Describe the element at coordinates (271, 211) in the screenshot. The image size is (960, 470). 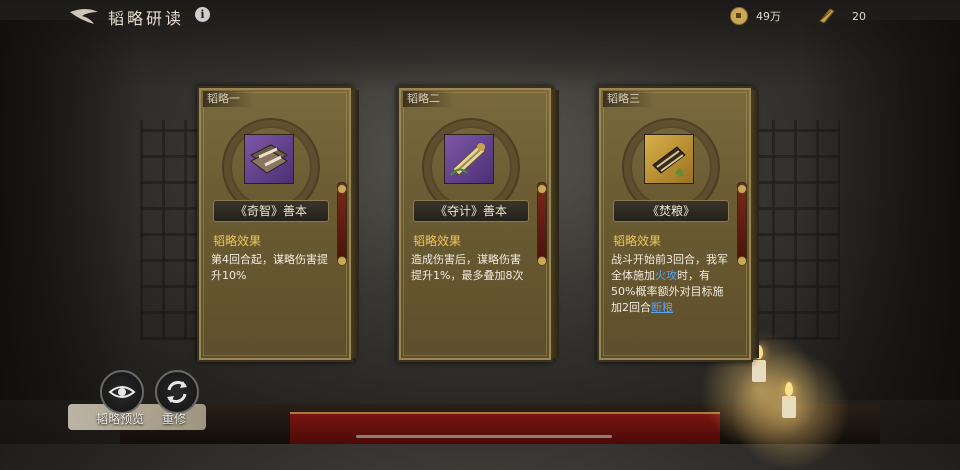
I see `card-name: 《奇智》善本` at that location.